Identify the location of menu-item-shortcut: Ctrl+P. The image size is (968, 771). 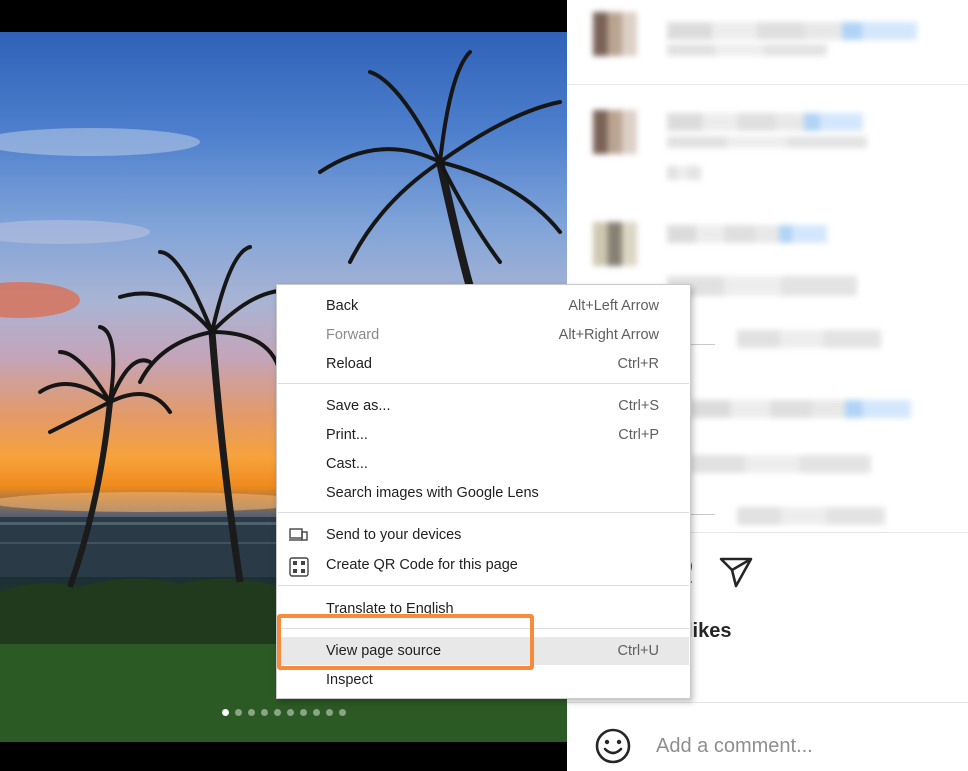
(638, 435).